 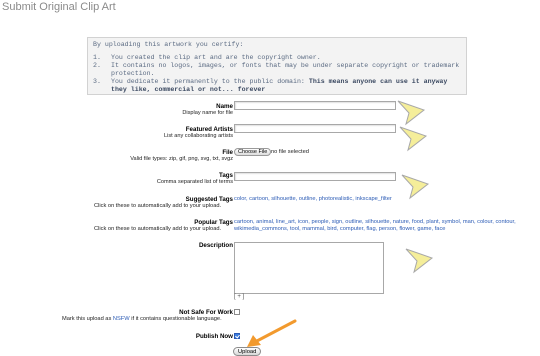 What do you see at coordinates (237, 312) in the screenshot?
I see `nsfw-checkbox` at bounding box center [237, 312].